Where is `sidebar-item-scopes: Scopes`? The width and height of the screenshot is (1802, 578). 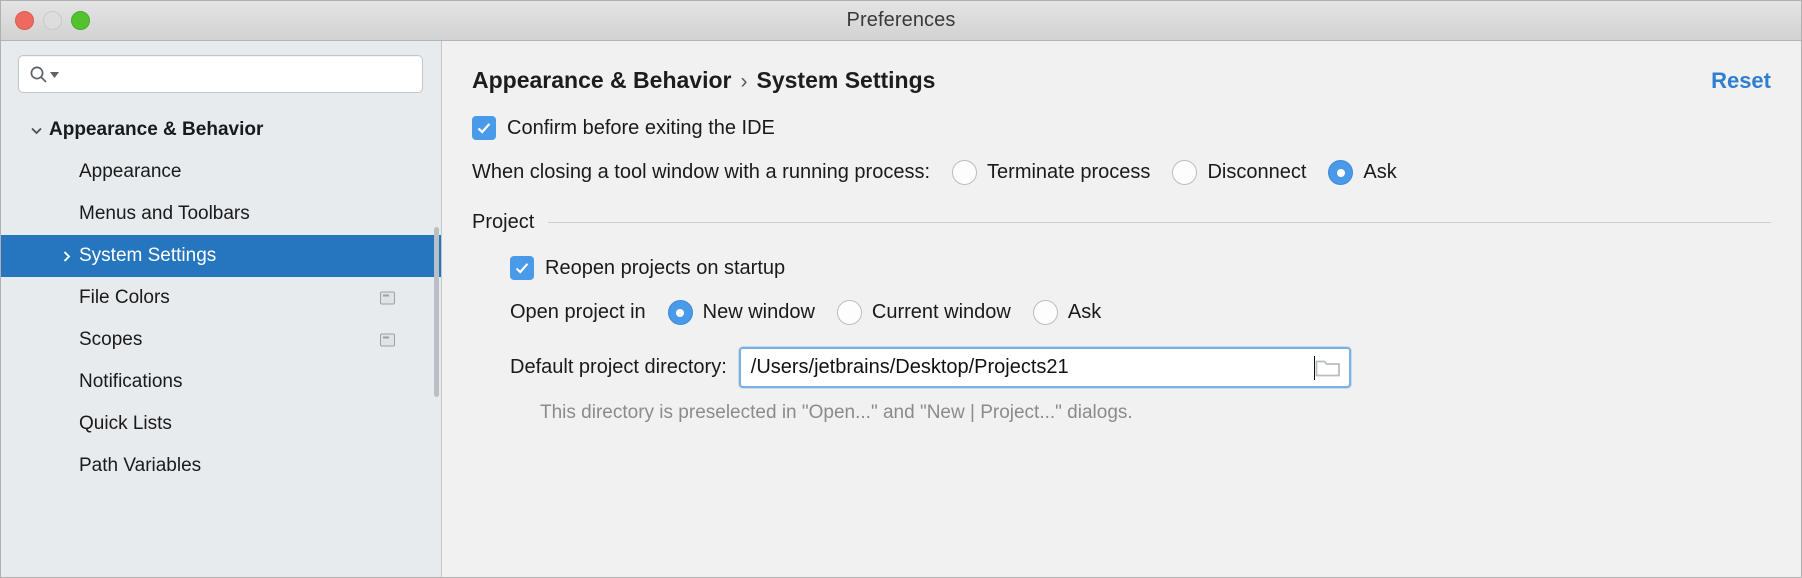
sidebar-item-scopes: Scopes is located at coordinates (221, 340).